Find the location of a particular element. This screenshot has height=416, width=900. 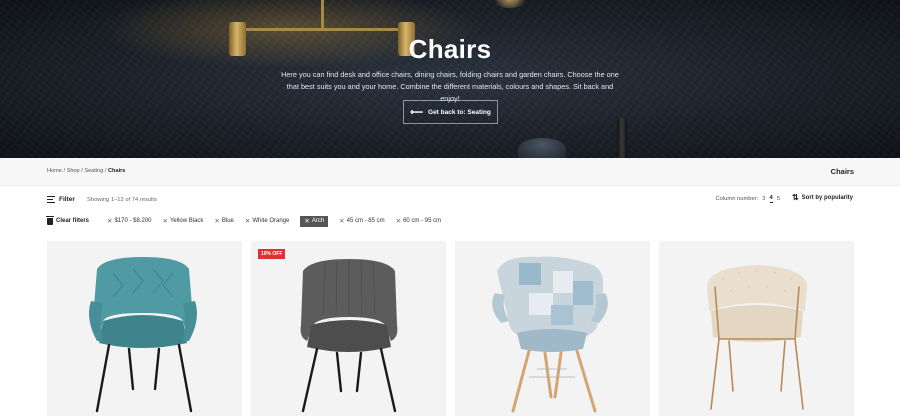

breadcrumb-seating: Seating is located at coordinates (93, 171).